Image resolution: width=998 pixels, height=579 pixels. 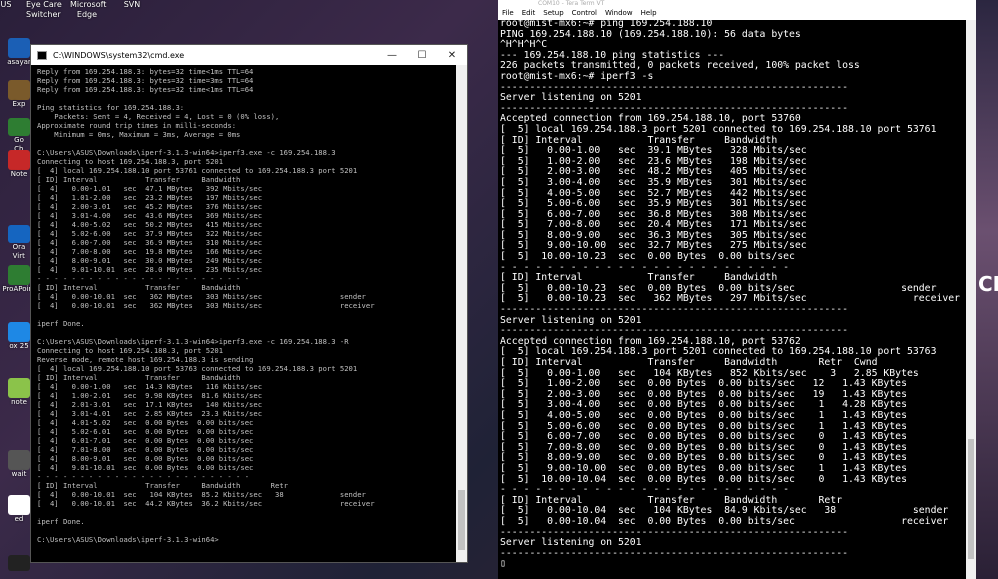 I want to click on desktop-wallpaper-edge: CI, so click(x=987, y=289).